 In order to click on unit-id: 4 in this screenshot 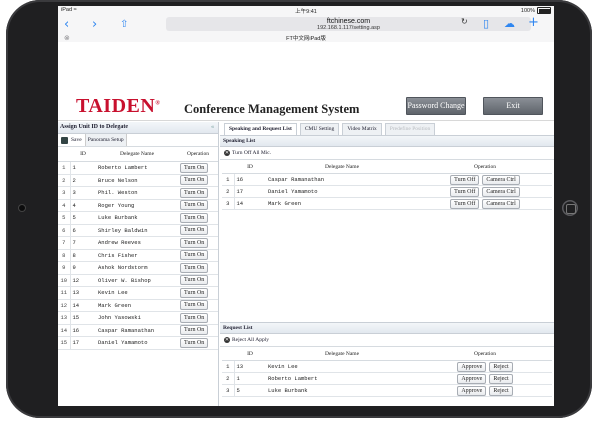, I will do `click(83, 205)`.